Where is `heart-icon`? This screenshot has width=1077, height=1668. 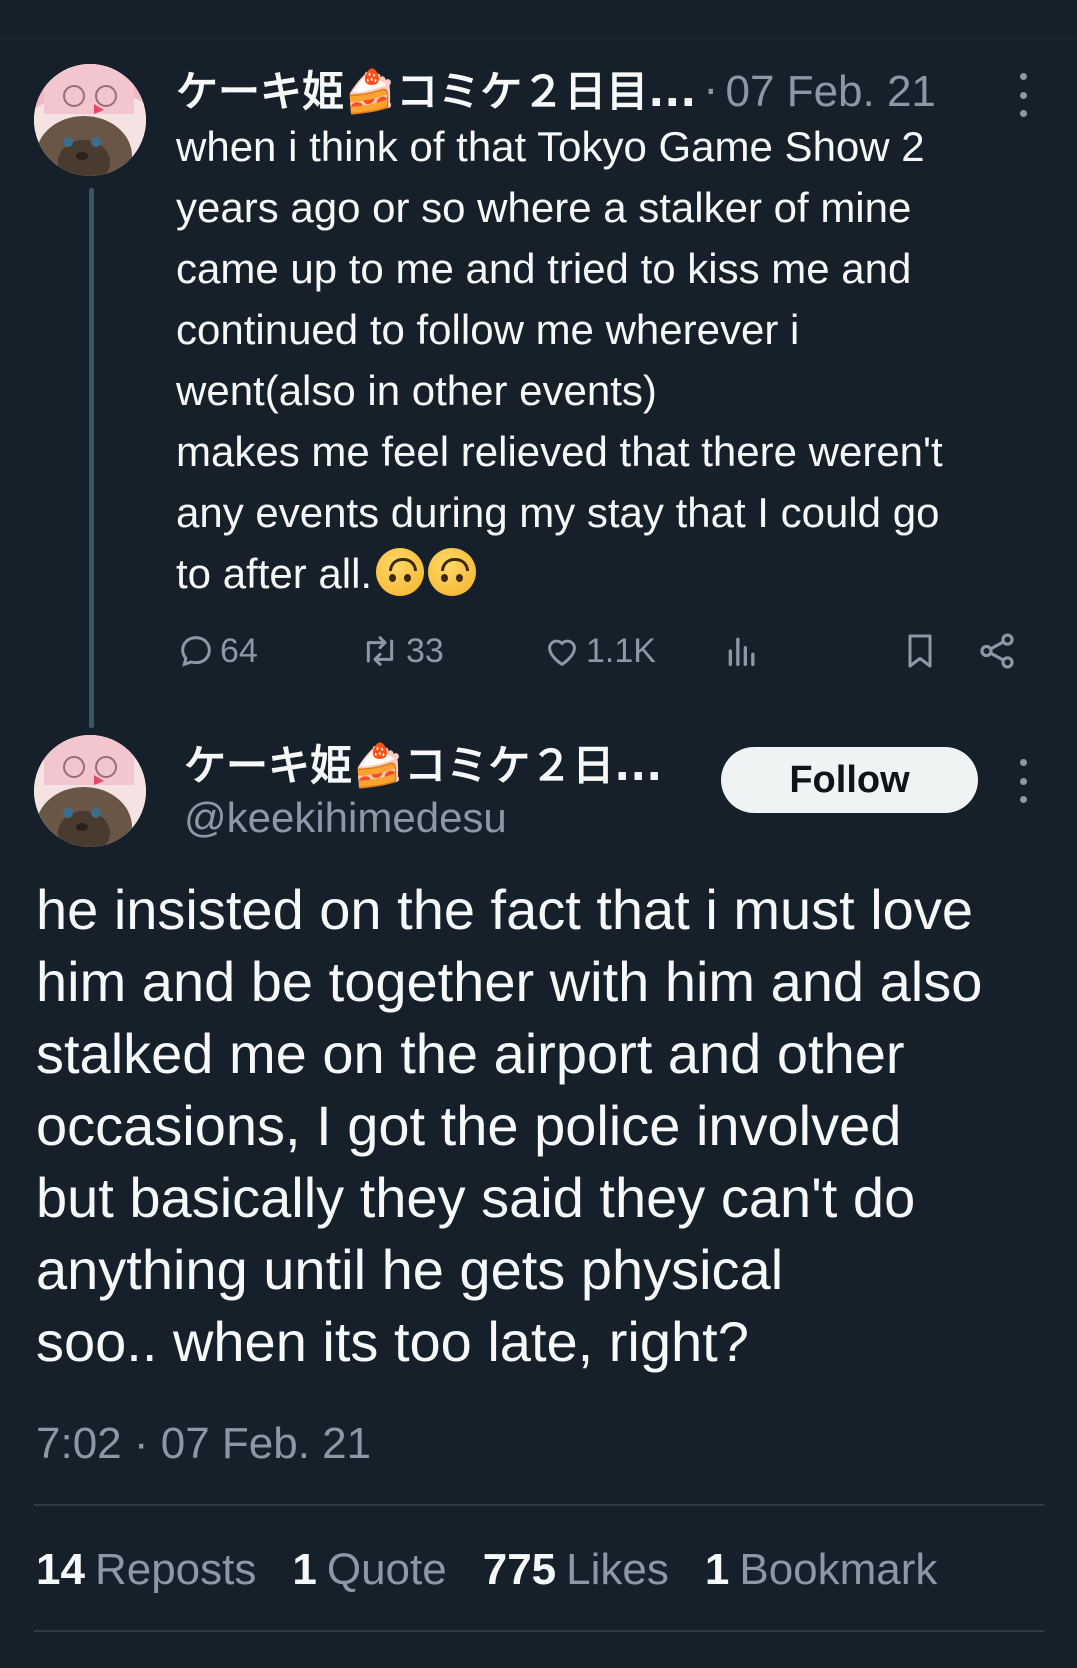
heart-icon is located at coordinates (562, 652).